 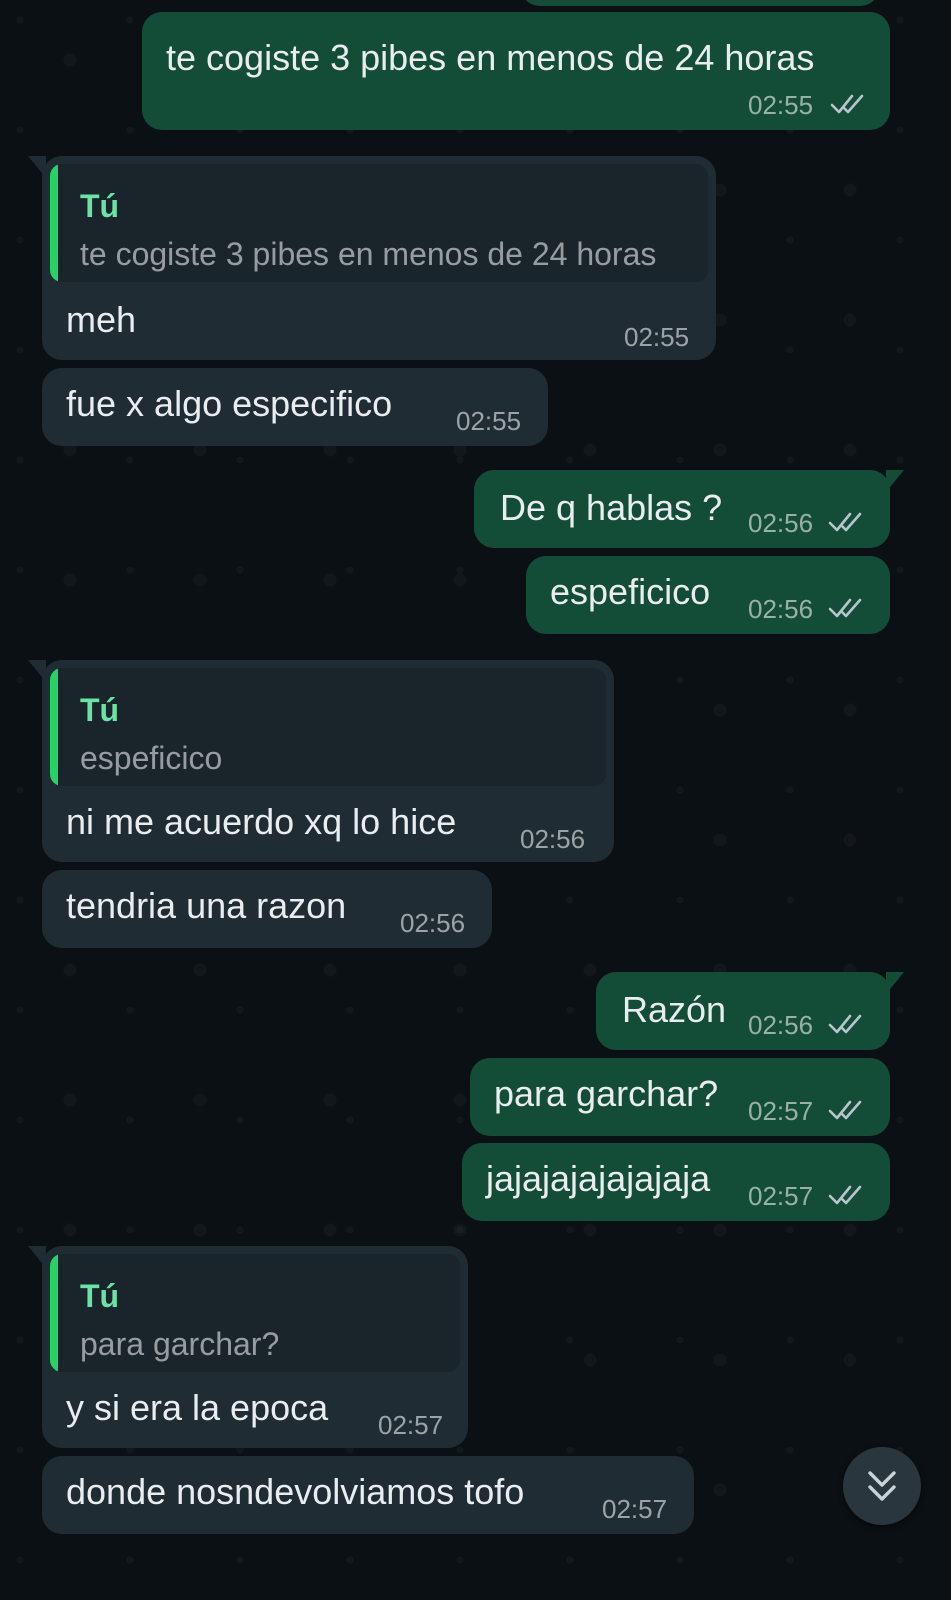 What do you see at coordinates (490, 57) in the screenshot?
I see `message-text: te cogiste 3 pibes en menos de 24 horas` at bounding box center [490, 57].